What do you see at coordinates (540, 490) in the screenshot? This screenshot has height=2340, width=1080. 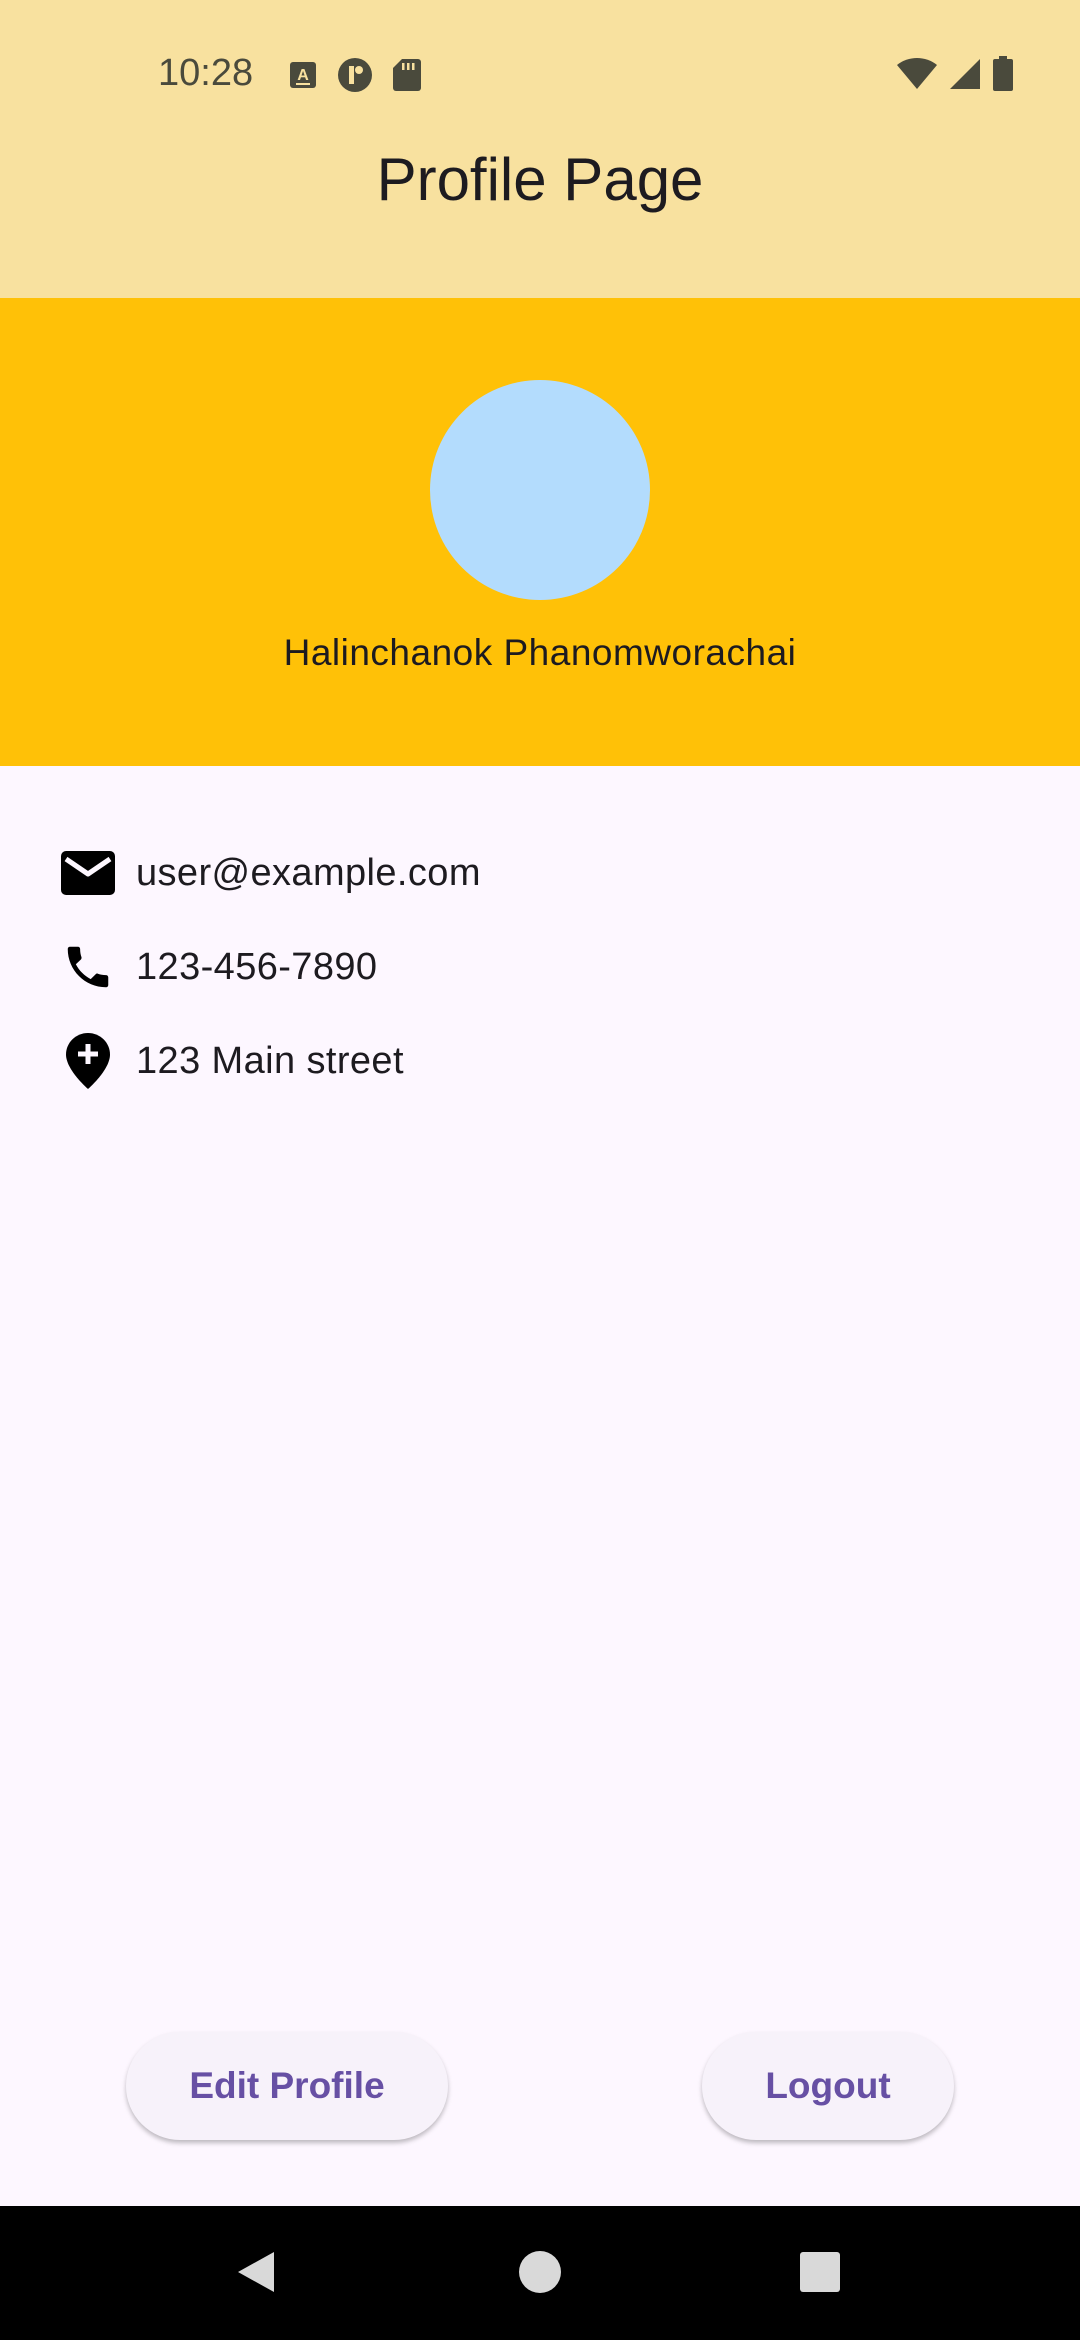 I see `avatar` at bounding box center [540, 490].